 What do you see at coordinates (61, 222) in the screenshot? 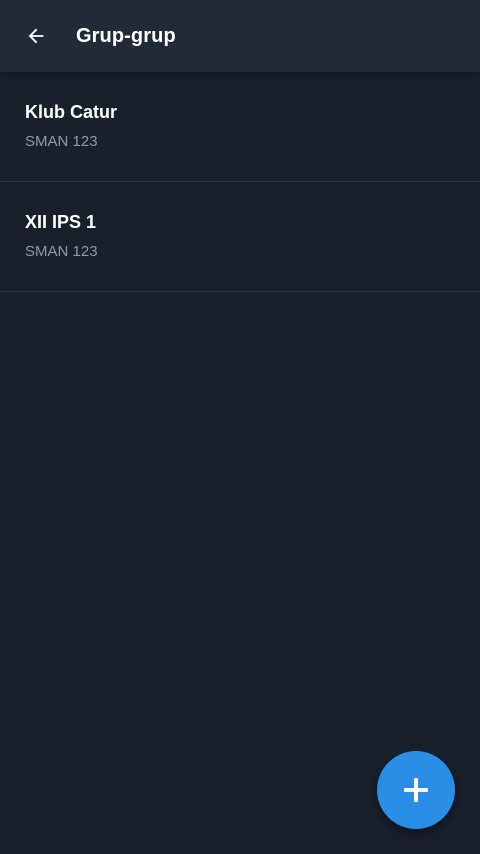
I see `group-name: XII IPS 1` at bounding box center [61, 222].